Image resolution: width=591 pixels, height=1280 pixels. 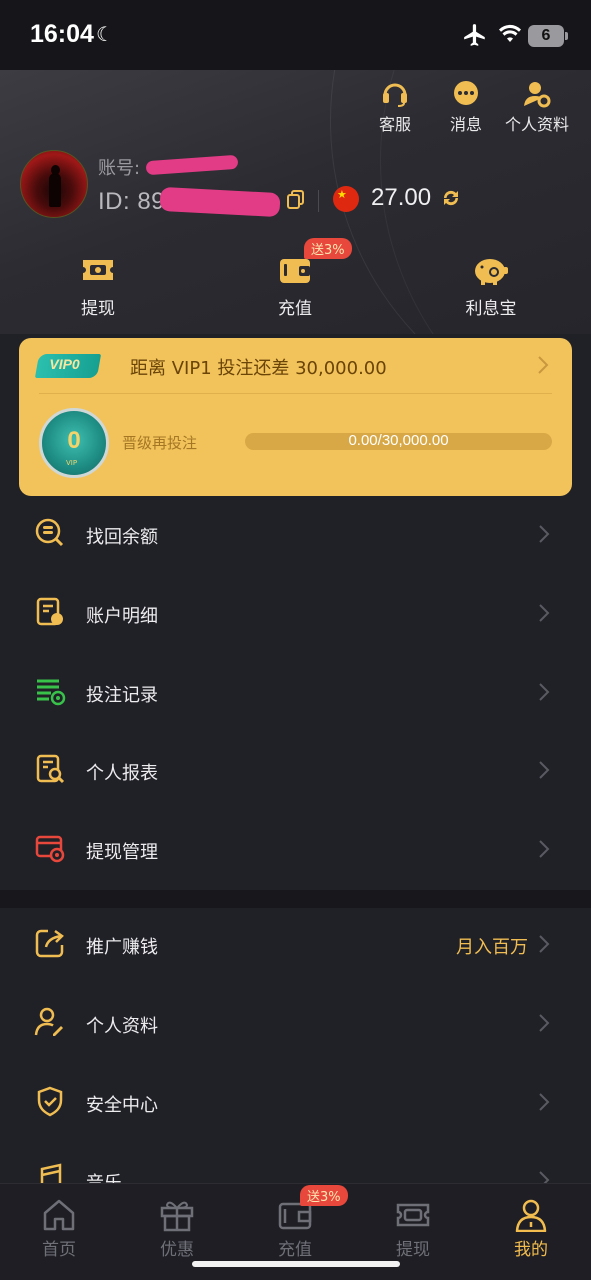 What do you see at coordinates (394, 124) in the screenshot?
I see `customer-service-label: 客服` at bounding box center [394, 124].